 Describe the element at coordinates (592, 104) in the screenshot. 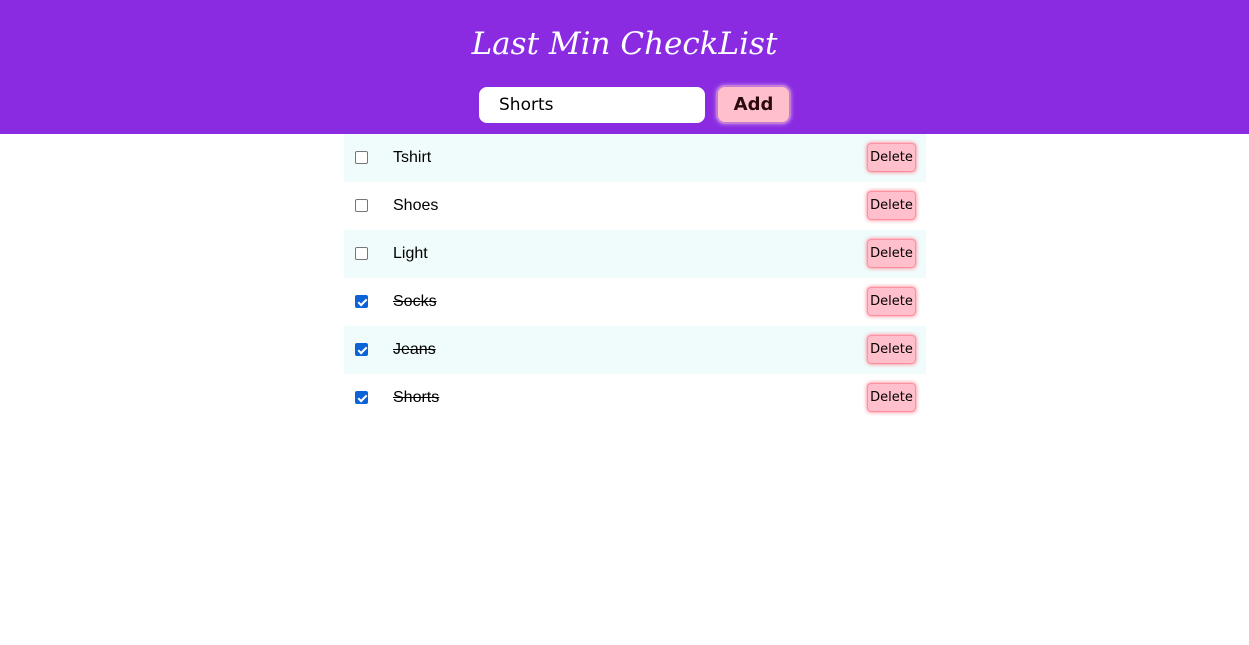

I see `new-item-input` at that location.